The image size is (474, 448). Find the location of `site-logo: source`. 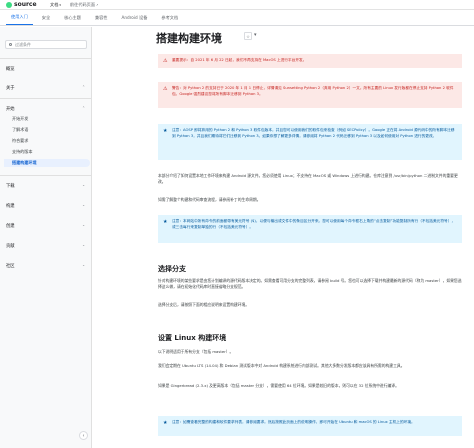

site-logo: source is located at coordinates (28, 4).